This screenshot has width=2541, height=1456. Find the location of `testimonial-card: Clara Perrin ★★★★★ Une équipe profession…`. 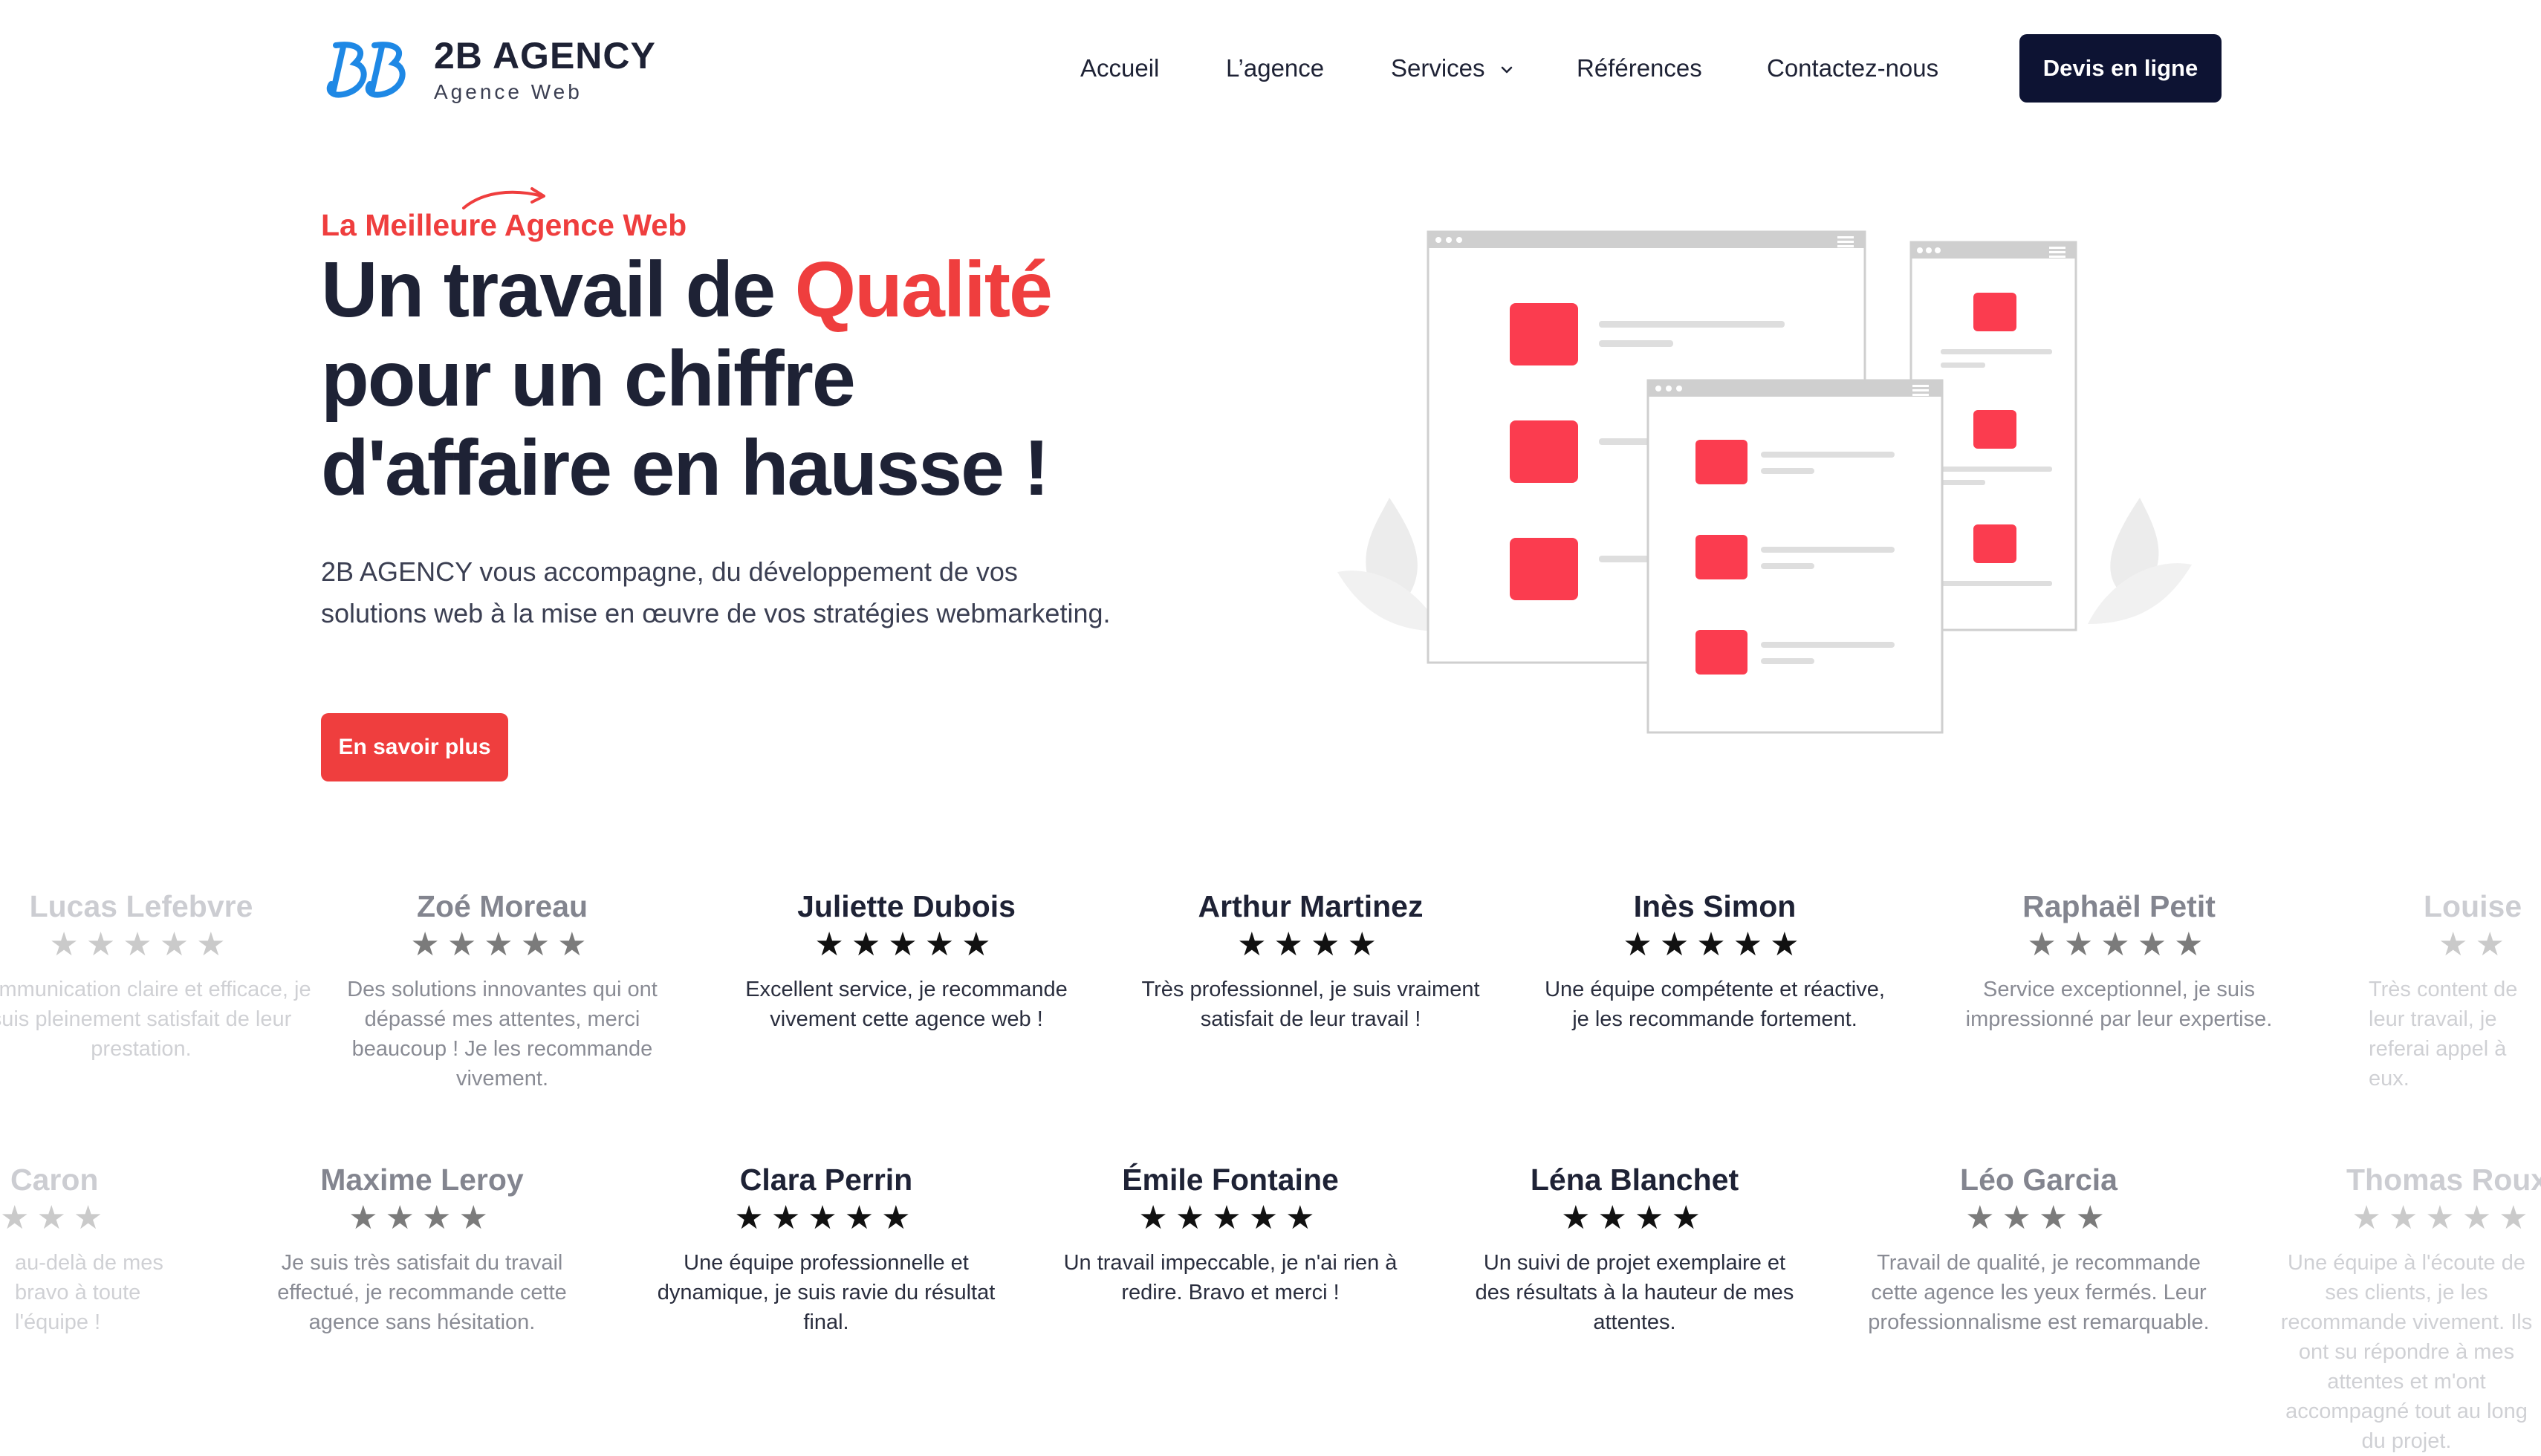

testimonial-card: Clara Perrin ★★★★★ Une équipe profession… is located at coordinates (826, 1250).